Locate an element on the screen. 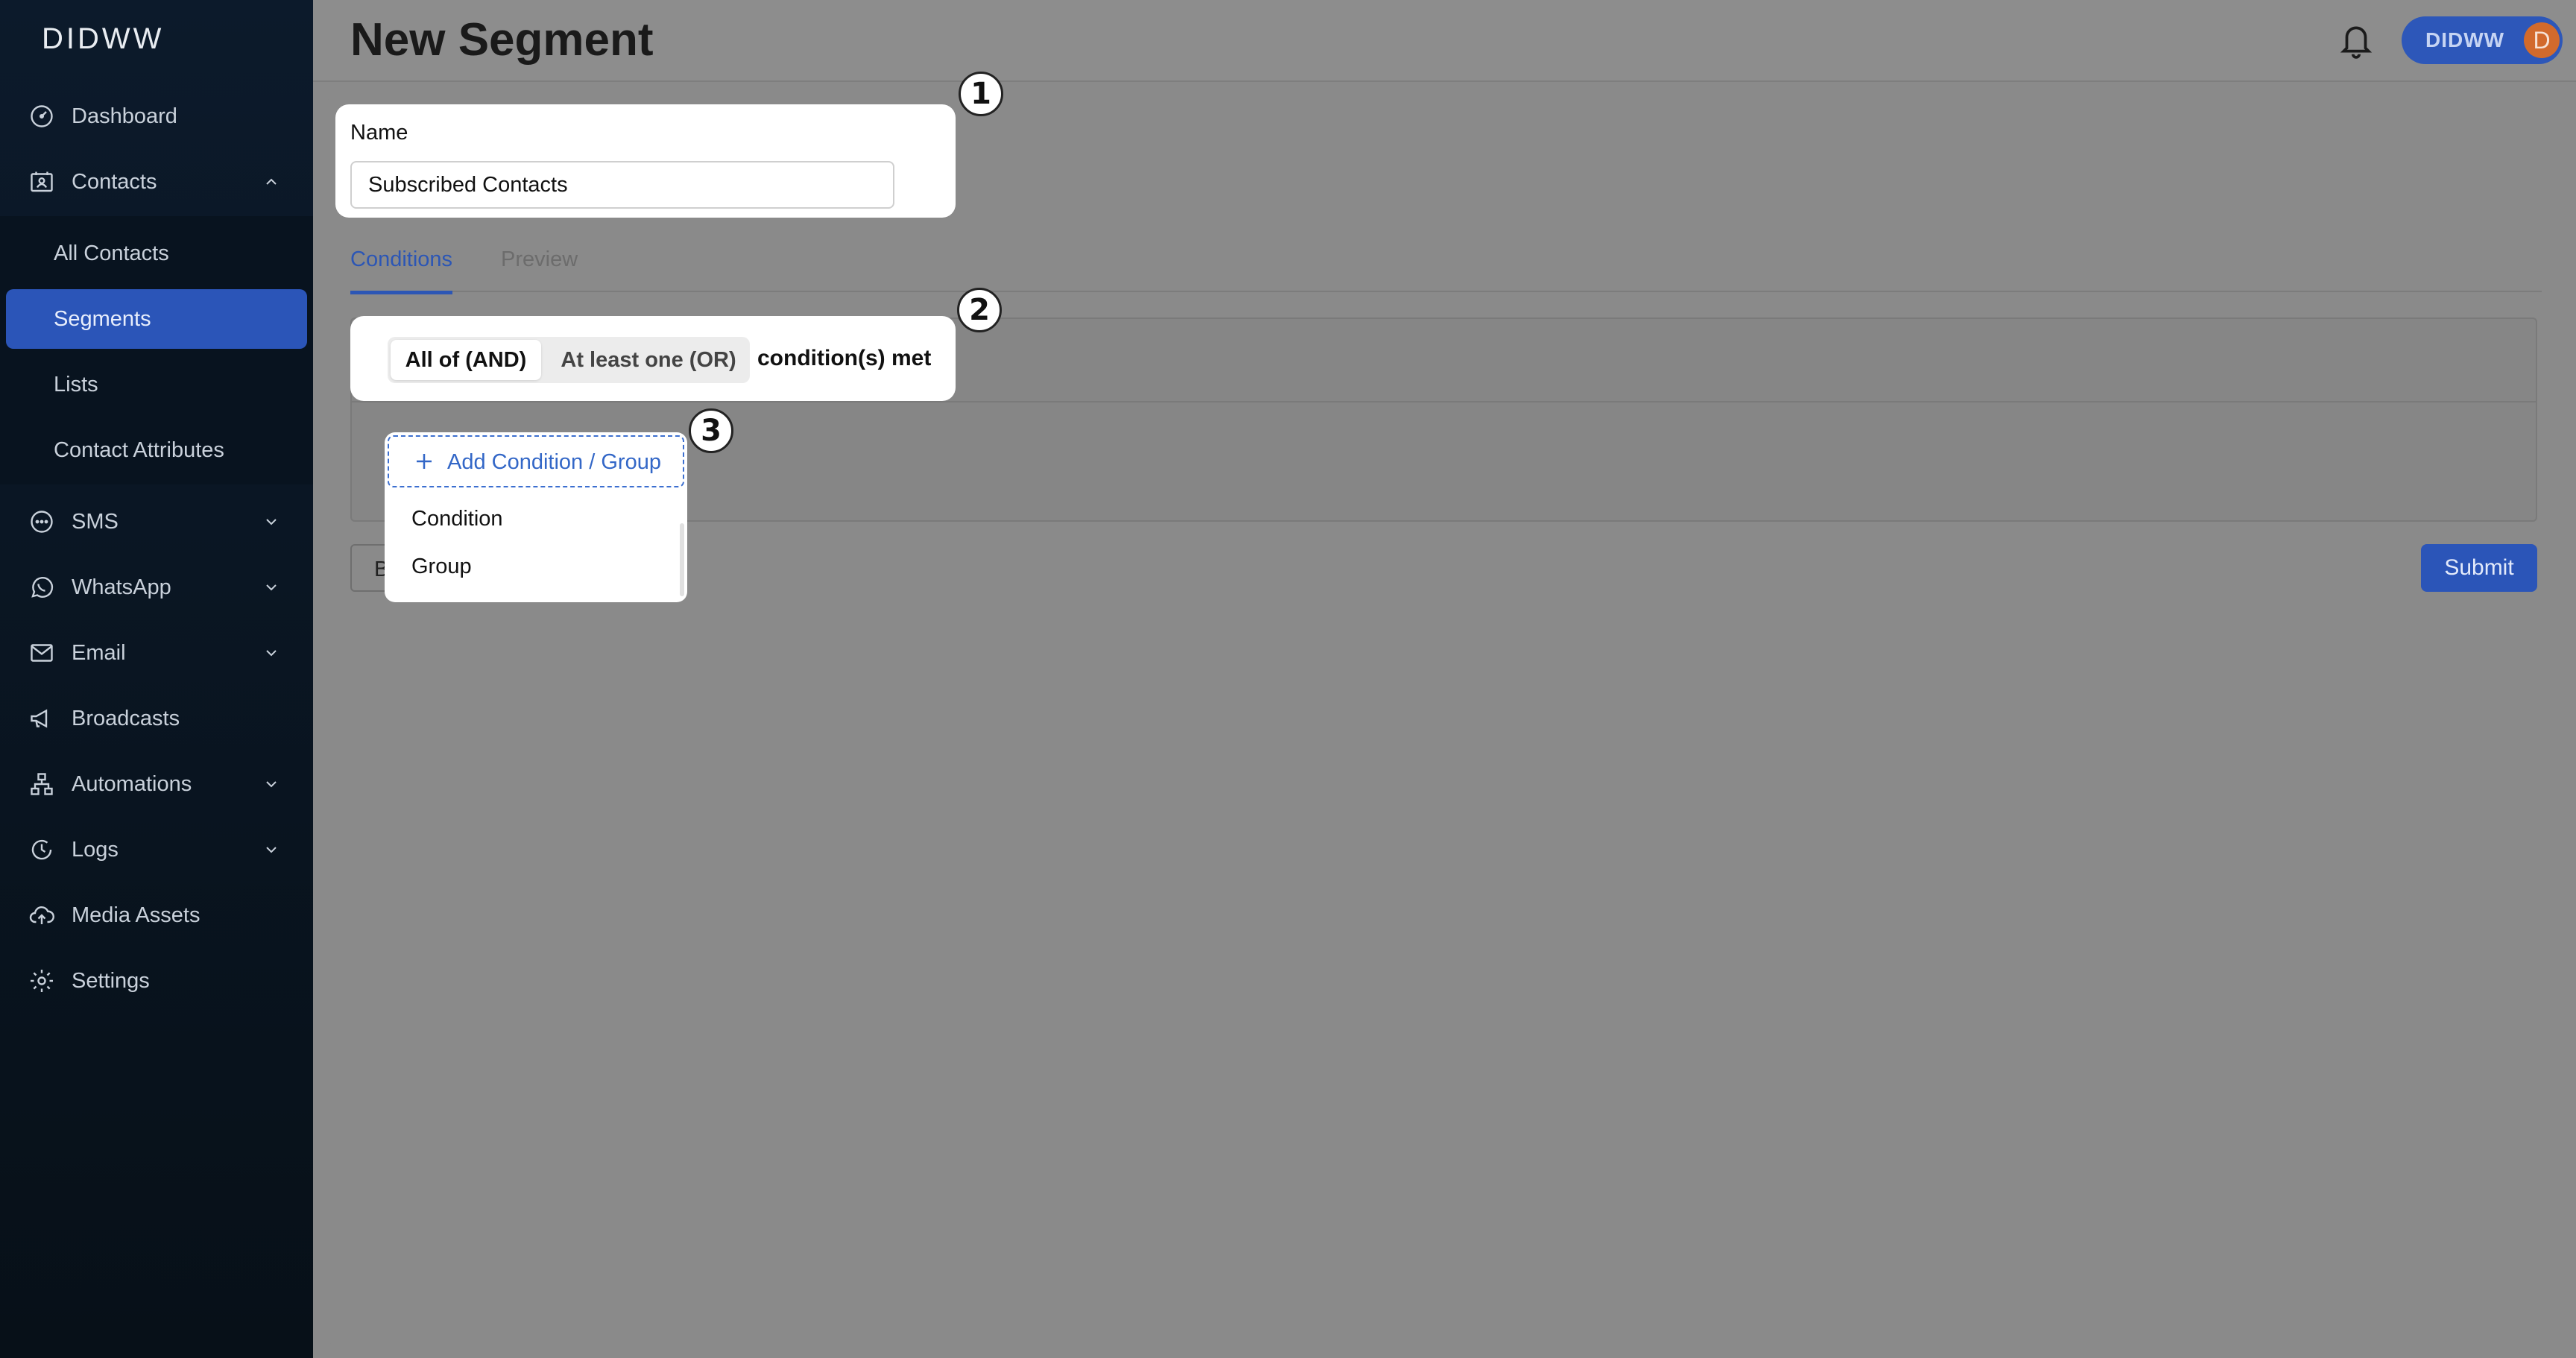  sidebar-item-label: Settings is located at coordinates (111, 980).